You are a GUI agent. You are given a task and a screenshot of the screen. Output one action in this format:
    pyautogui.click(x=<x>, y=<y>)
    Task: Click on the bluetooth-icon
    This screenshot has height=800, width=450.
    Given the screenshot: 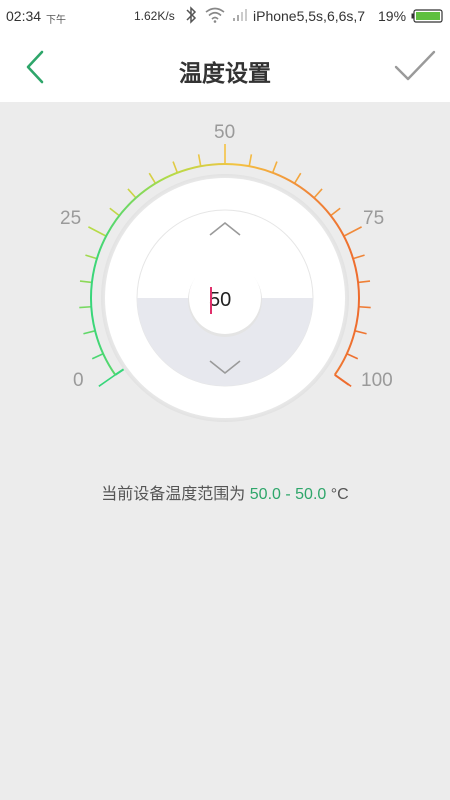 What is the action you would take?
    pyautogui.click(x=191, y=16)
    